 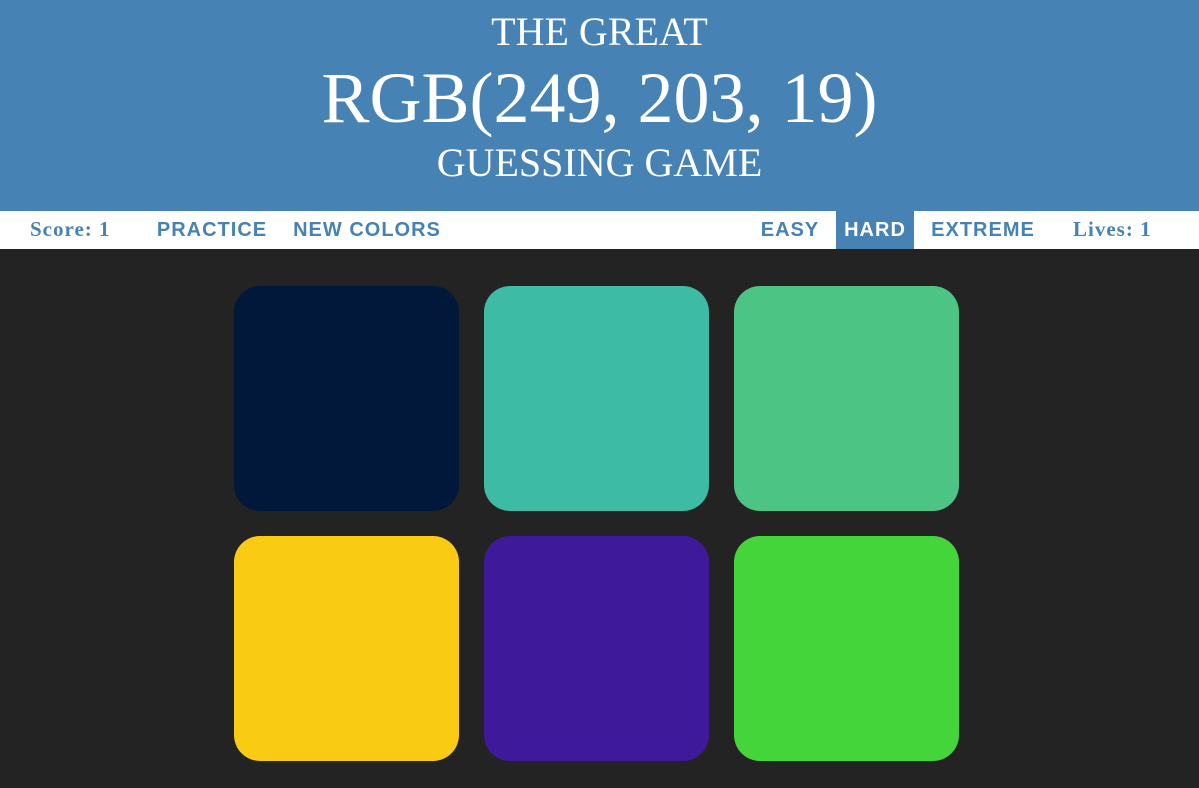 What do you see at coordinates (875, 230) in the screenshot?
I see `hard-mode-button: HARD` at bounding box center [875, 230].